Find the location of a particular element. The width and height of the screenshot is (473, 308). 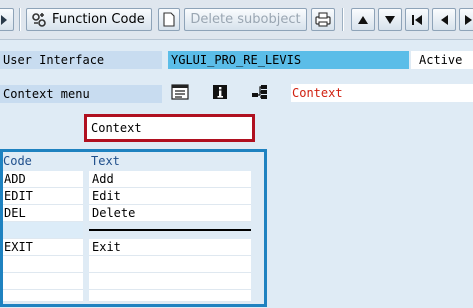

application-toolbar: Function Code Delete subobject is located at coordinates (236, 20).